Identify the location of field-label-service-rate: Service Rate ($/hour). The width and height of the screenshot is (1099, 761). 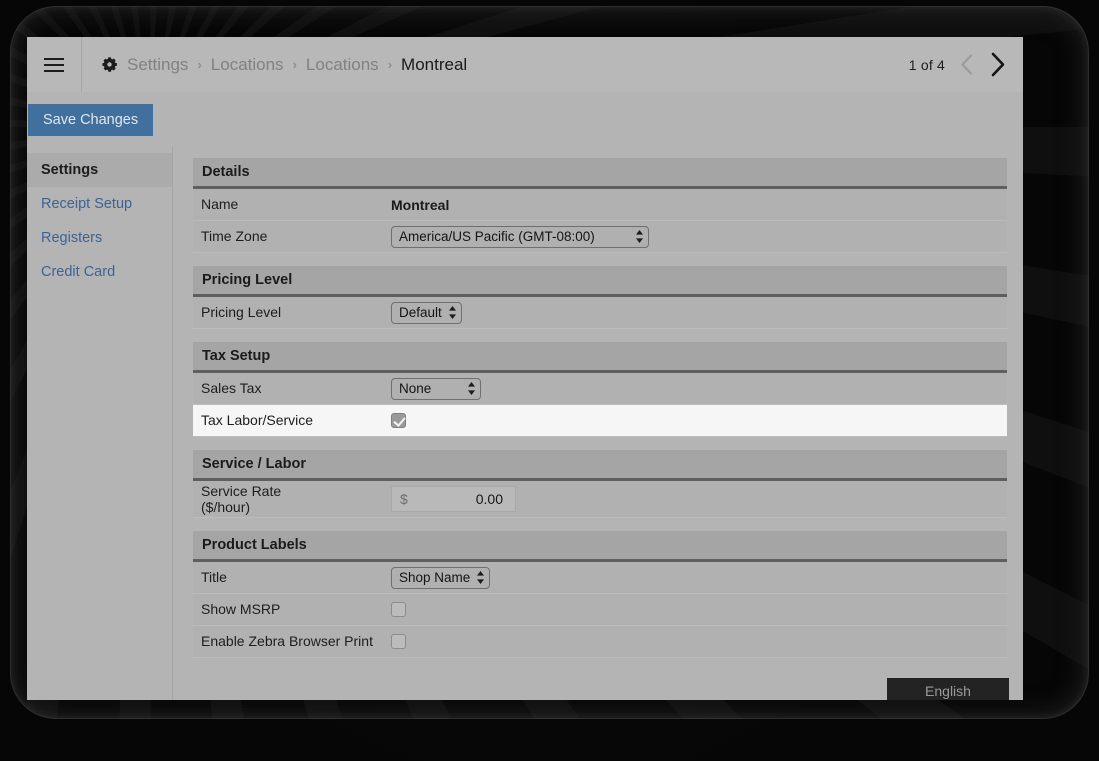
(292, 499).